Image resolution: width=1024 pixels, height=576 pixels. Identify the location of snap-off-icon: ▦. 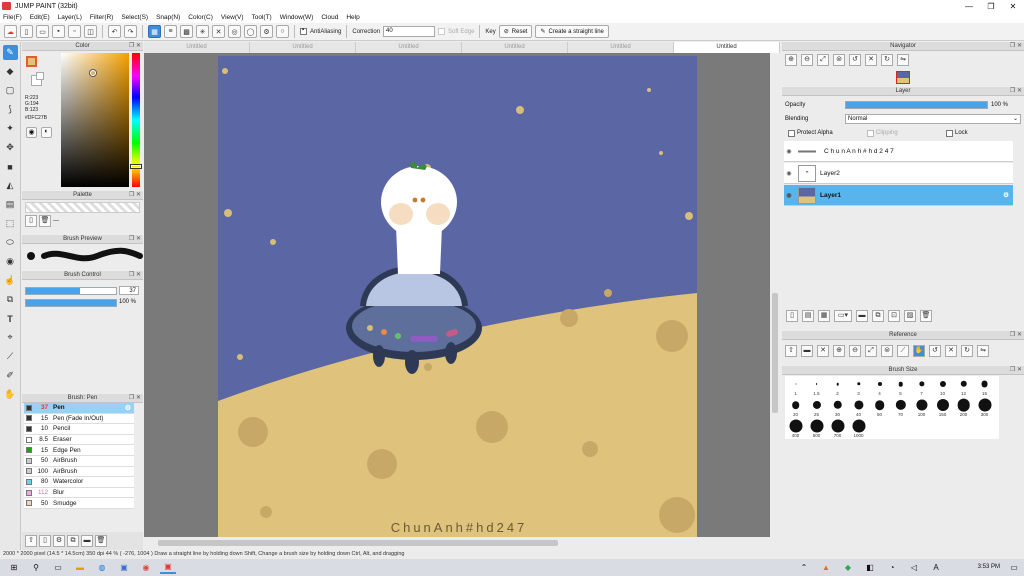
(154, 31).